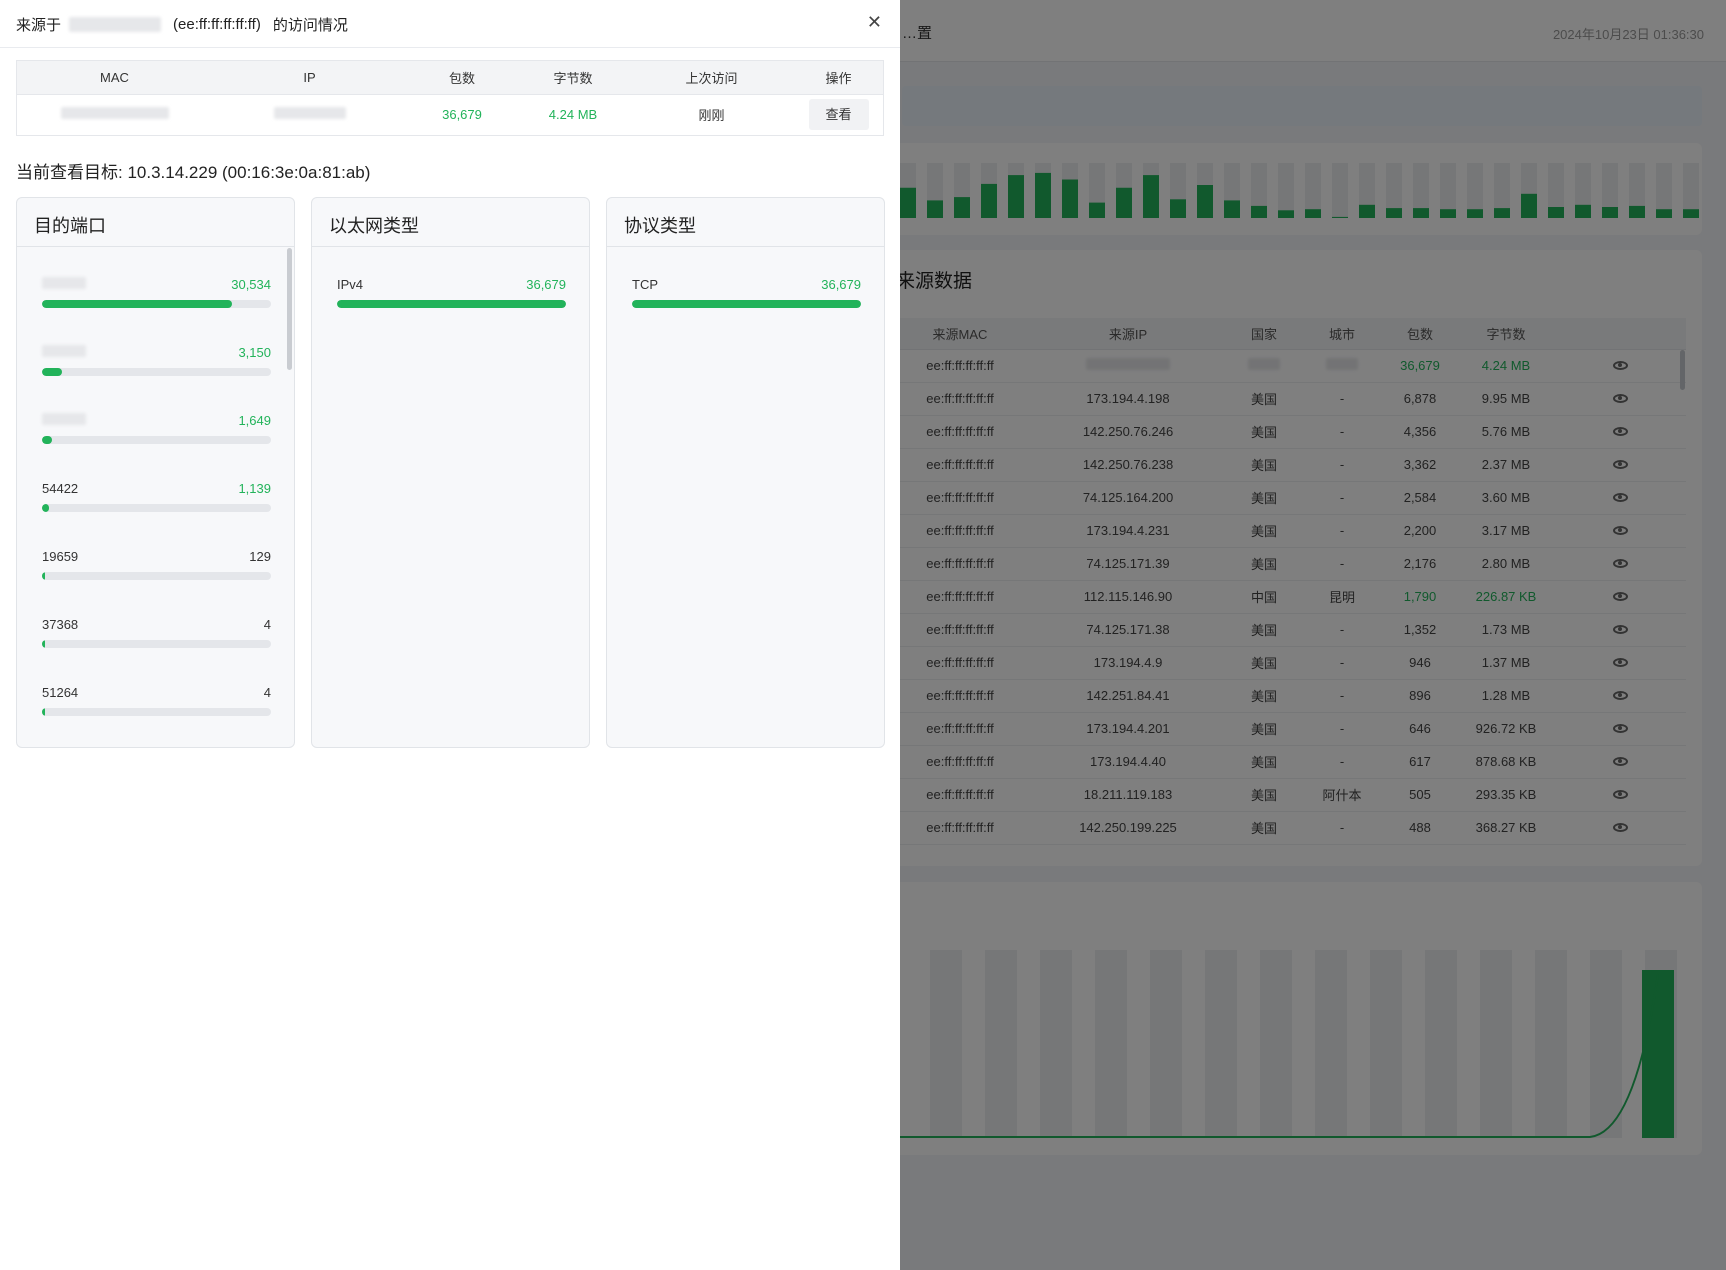 The height and width of the screenshot is (1270, 1726). Describe the element at coordinates (573, 78) in the screenshot. I see `summary-header-bytes: 字节数` at that location.